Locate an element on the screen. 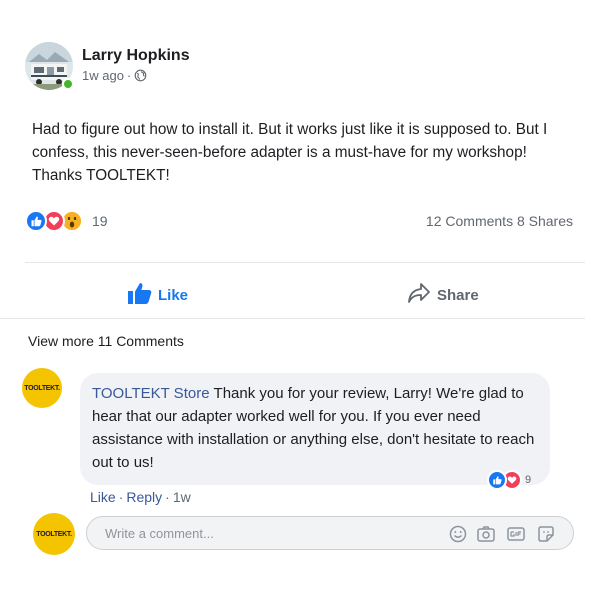  comment-actions: Like · Reply · 1w is located at coordinates (140, 497).